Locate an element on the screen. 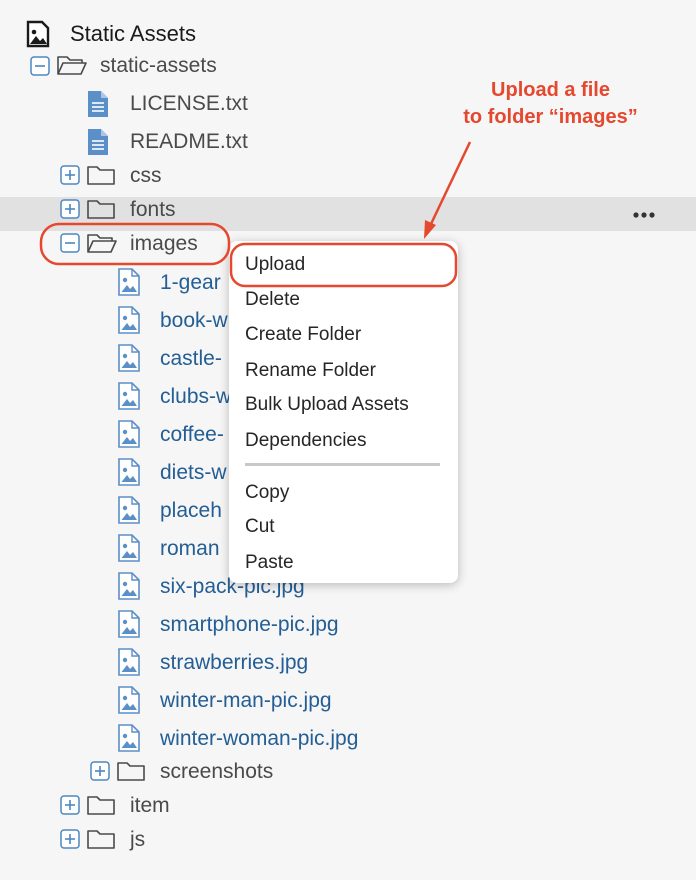 This screenshot has width=696, height=880. arrow-line is located at coordinates (450, 183).